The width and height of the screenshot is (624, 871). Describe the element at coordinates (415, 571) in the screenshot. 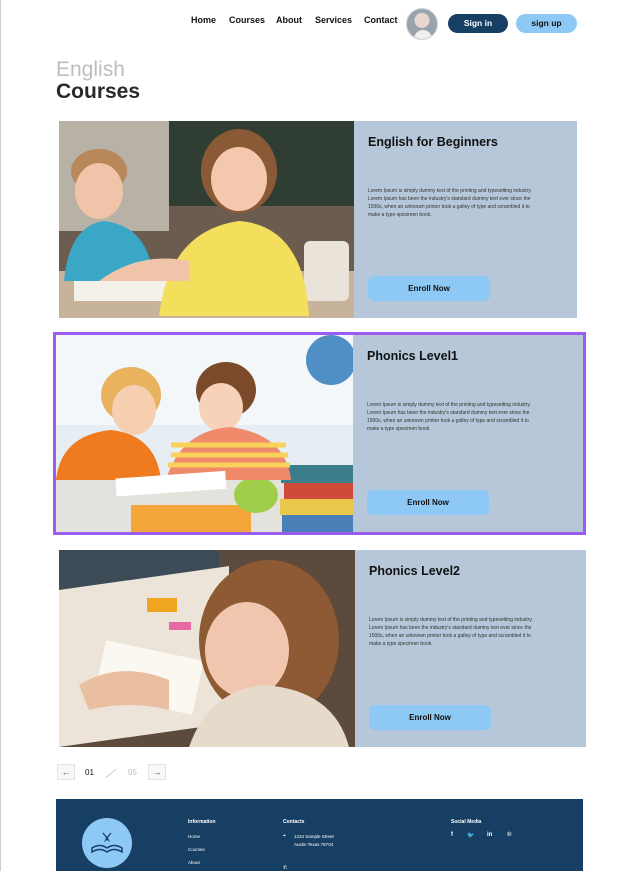

I see `course-title: Phonics Level2` at that location.